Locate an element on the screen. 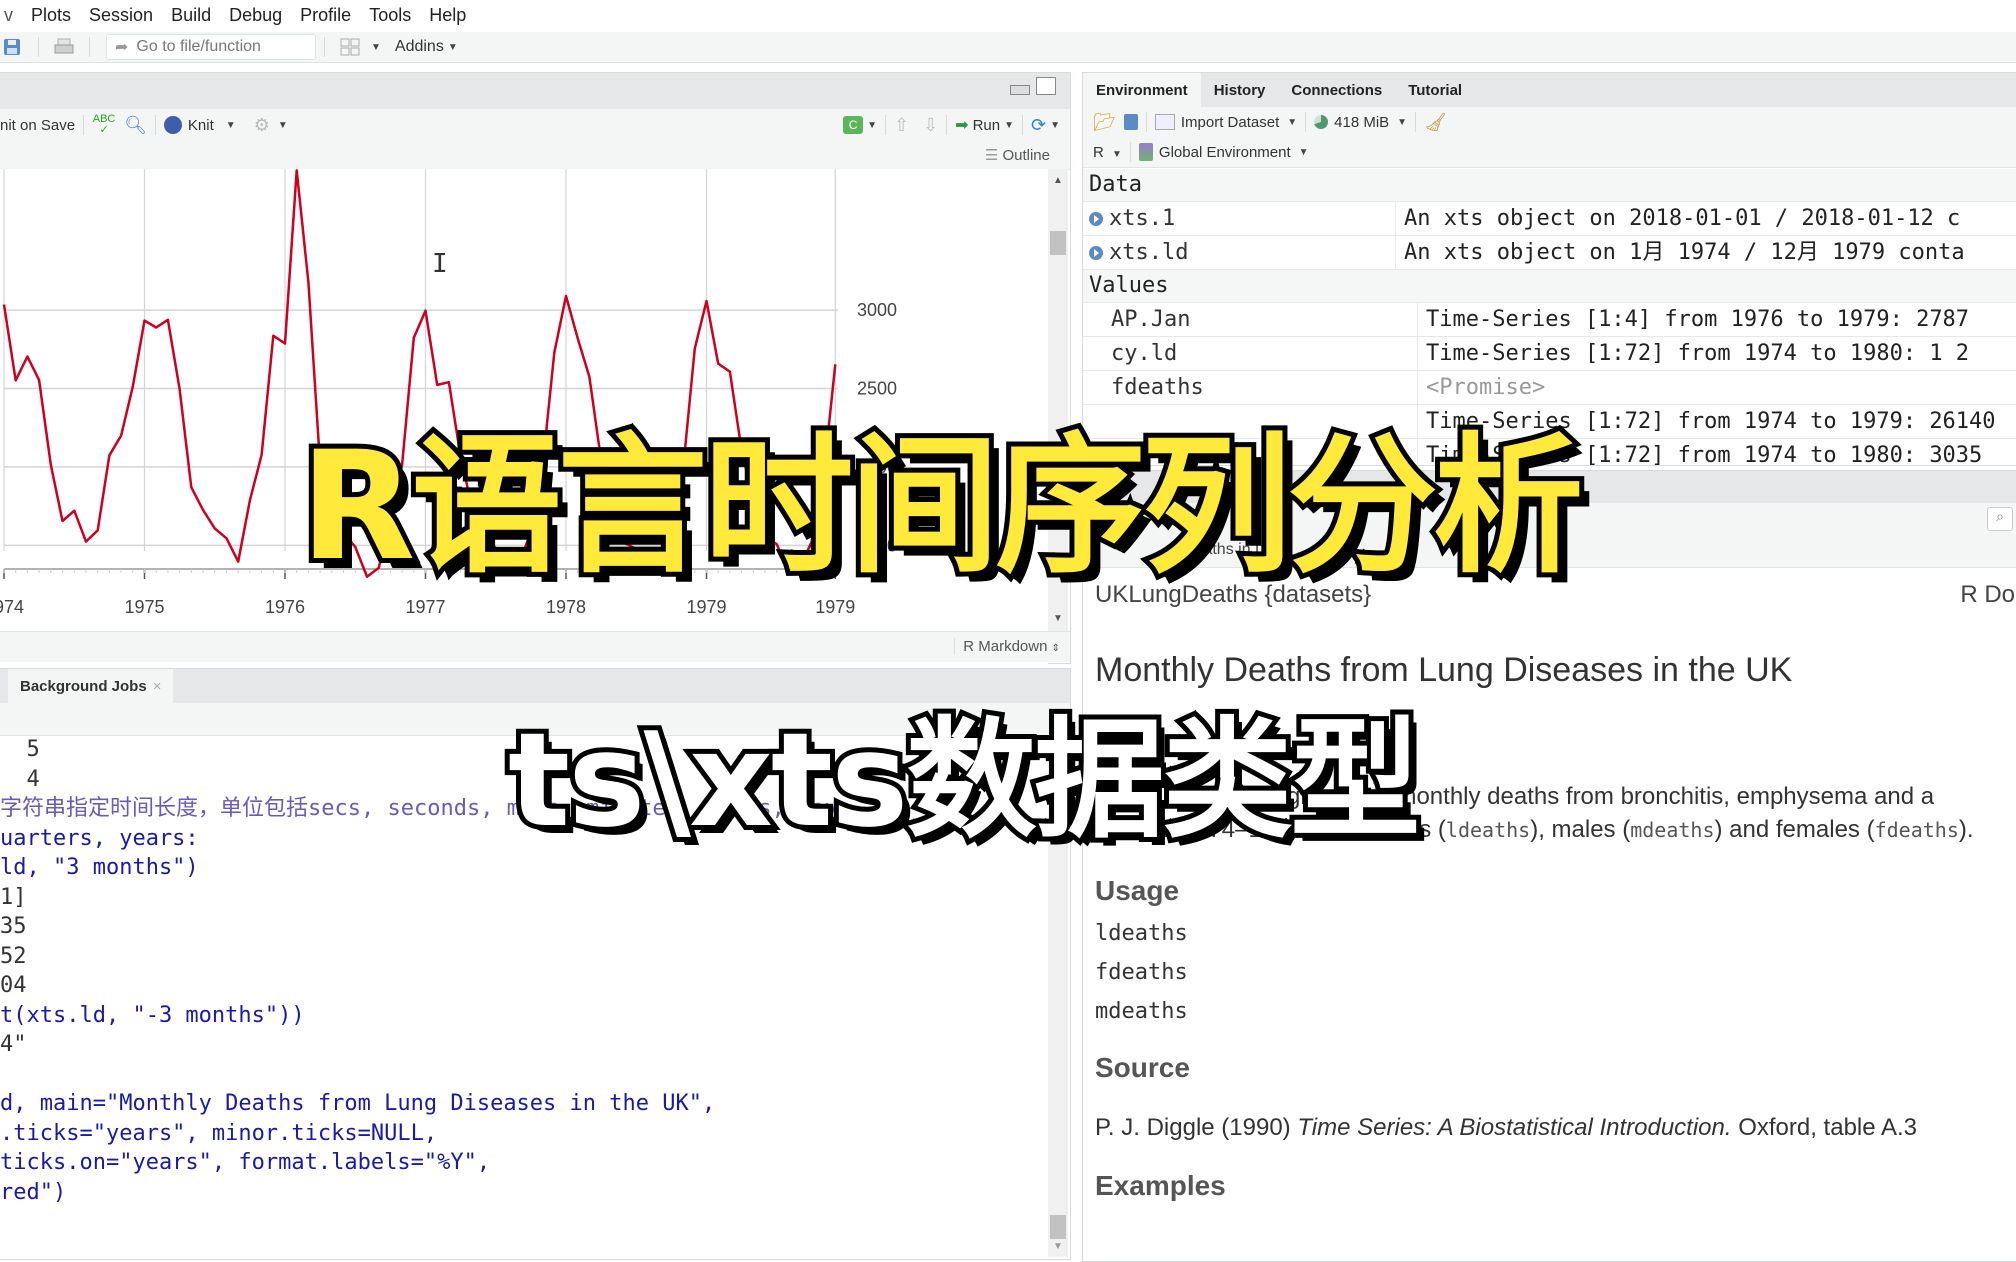  tab-background-jobs: Background Jobs × is located at coordinates (90, 686).